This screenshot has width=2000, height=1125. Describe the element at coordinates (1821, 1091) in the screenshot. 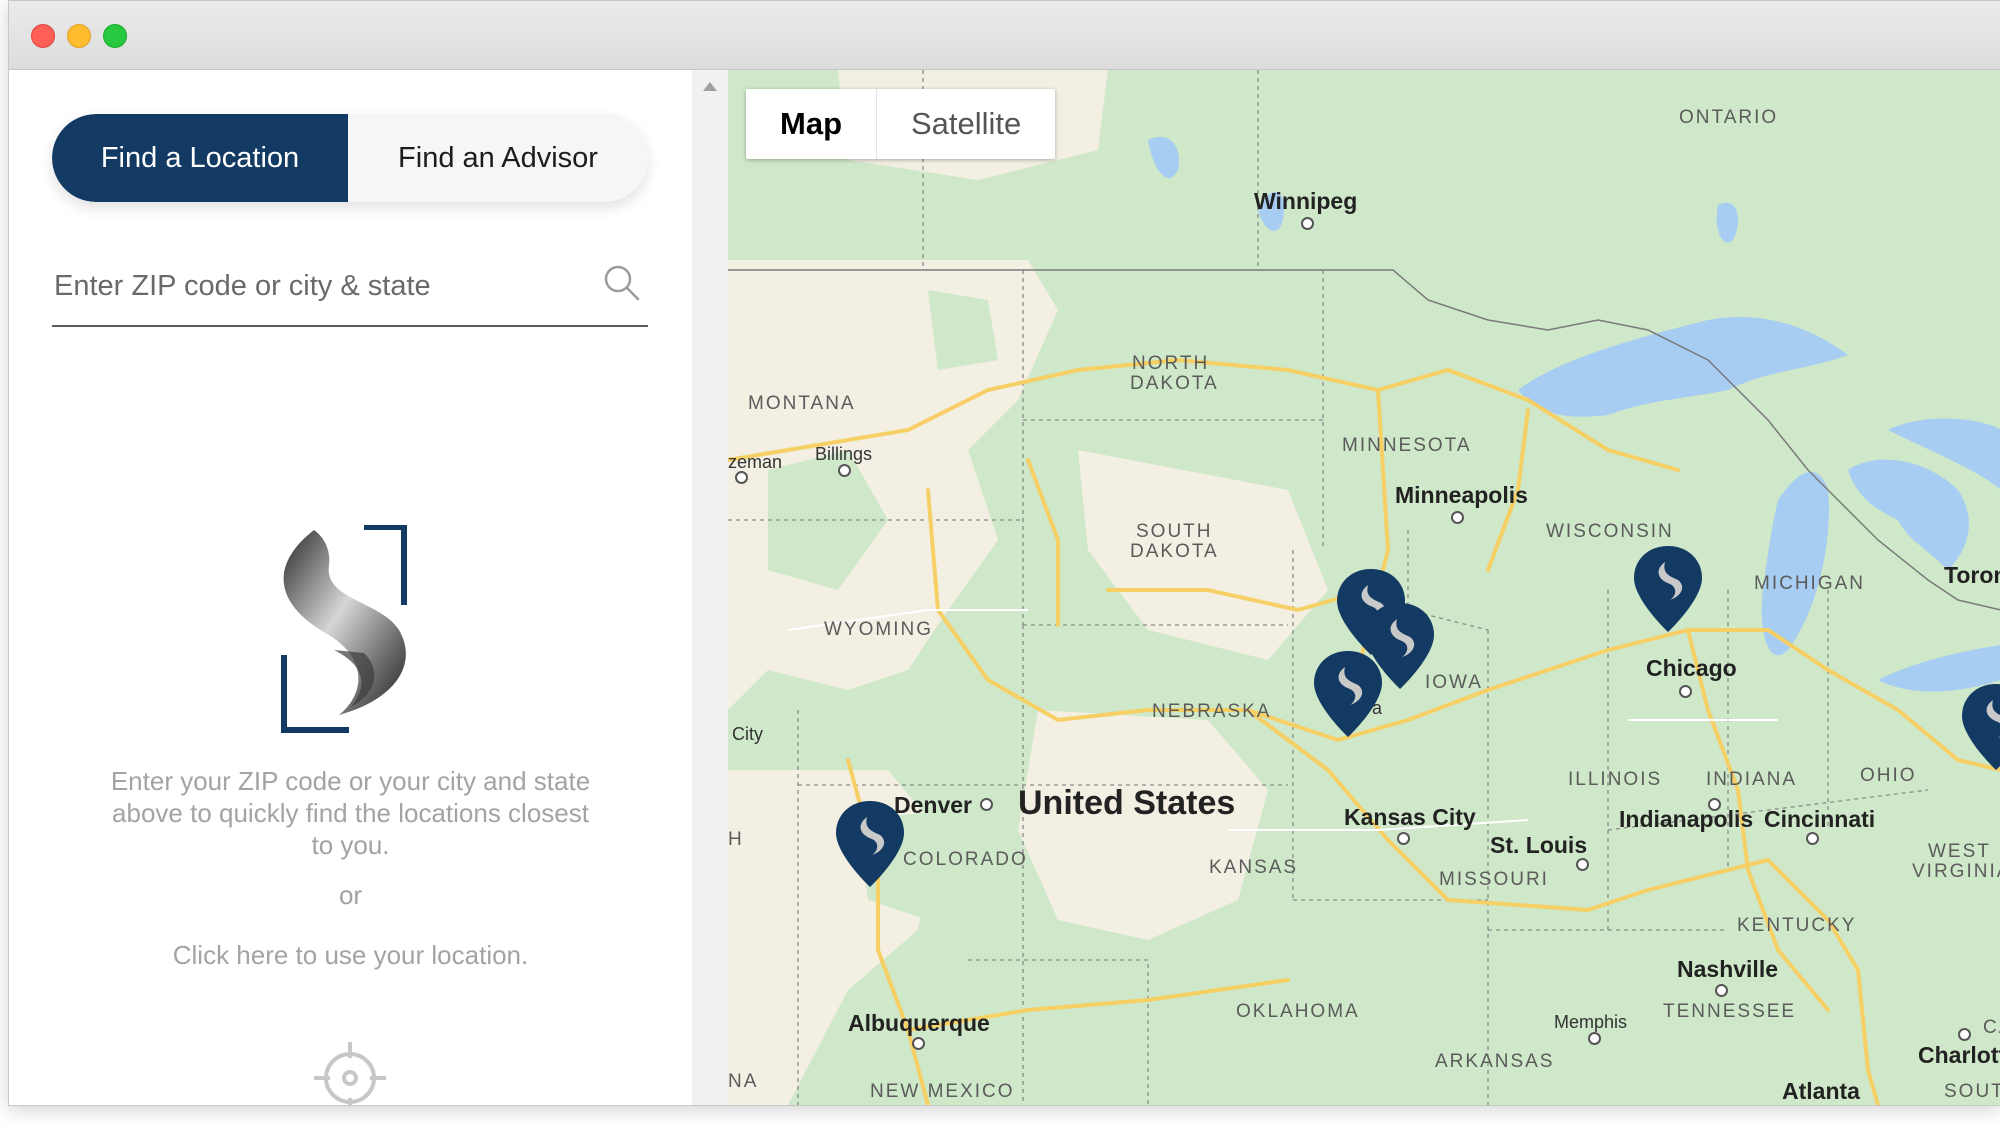

I see `map-label-atlanta: Atlanta` at that location.